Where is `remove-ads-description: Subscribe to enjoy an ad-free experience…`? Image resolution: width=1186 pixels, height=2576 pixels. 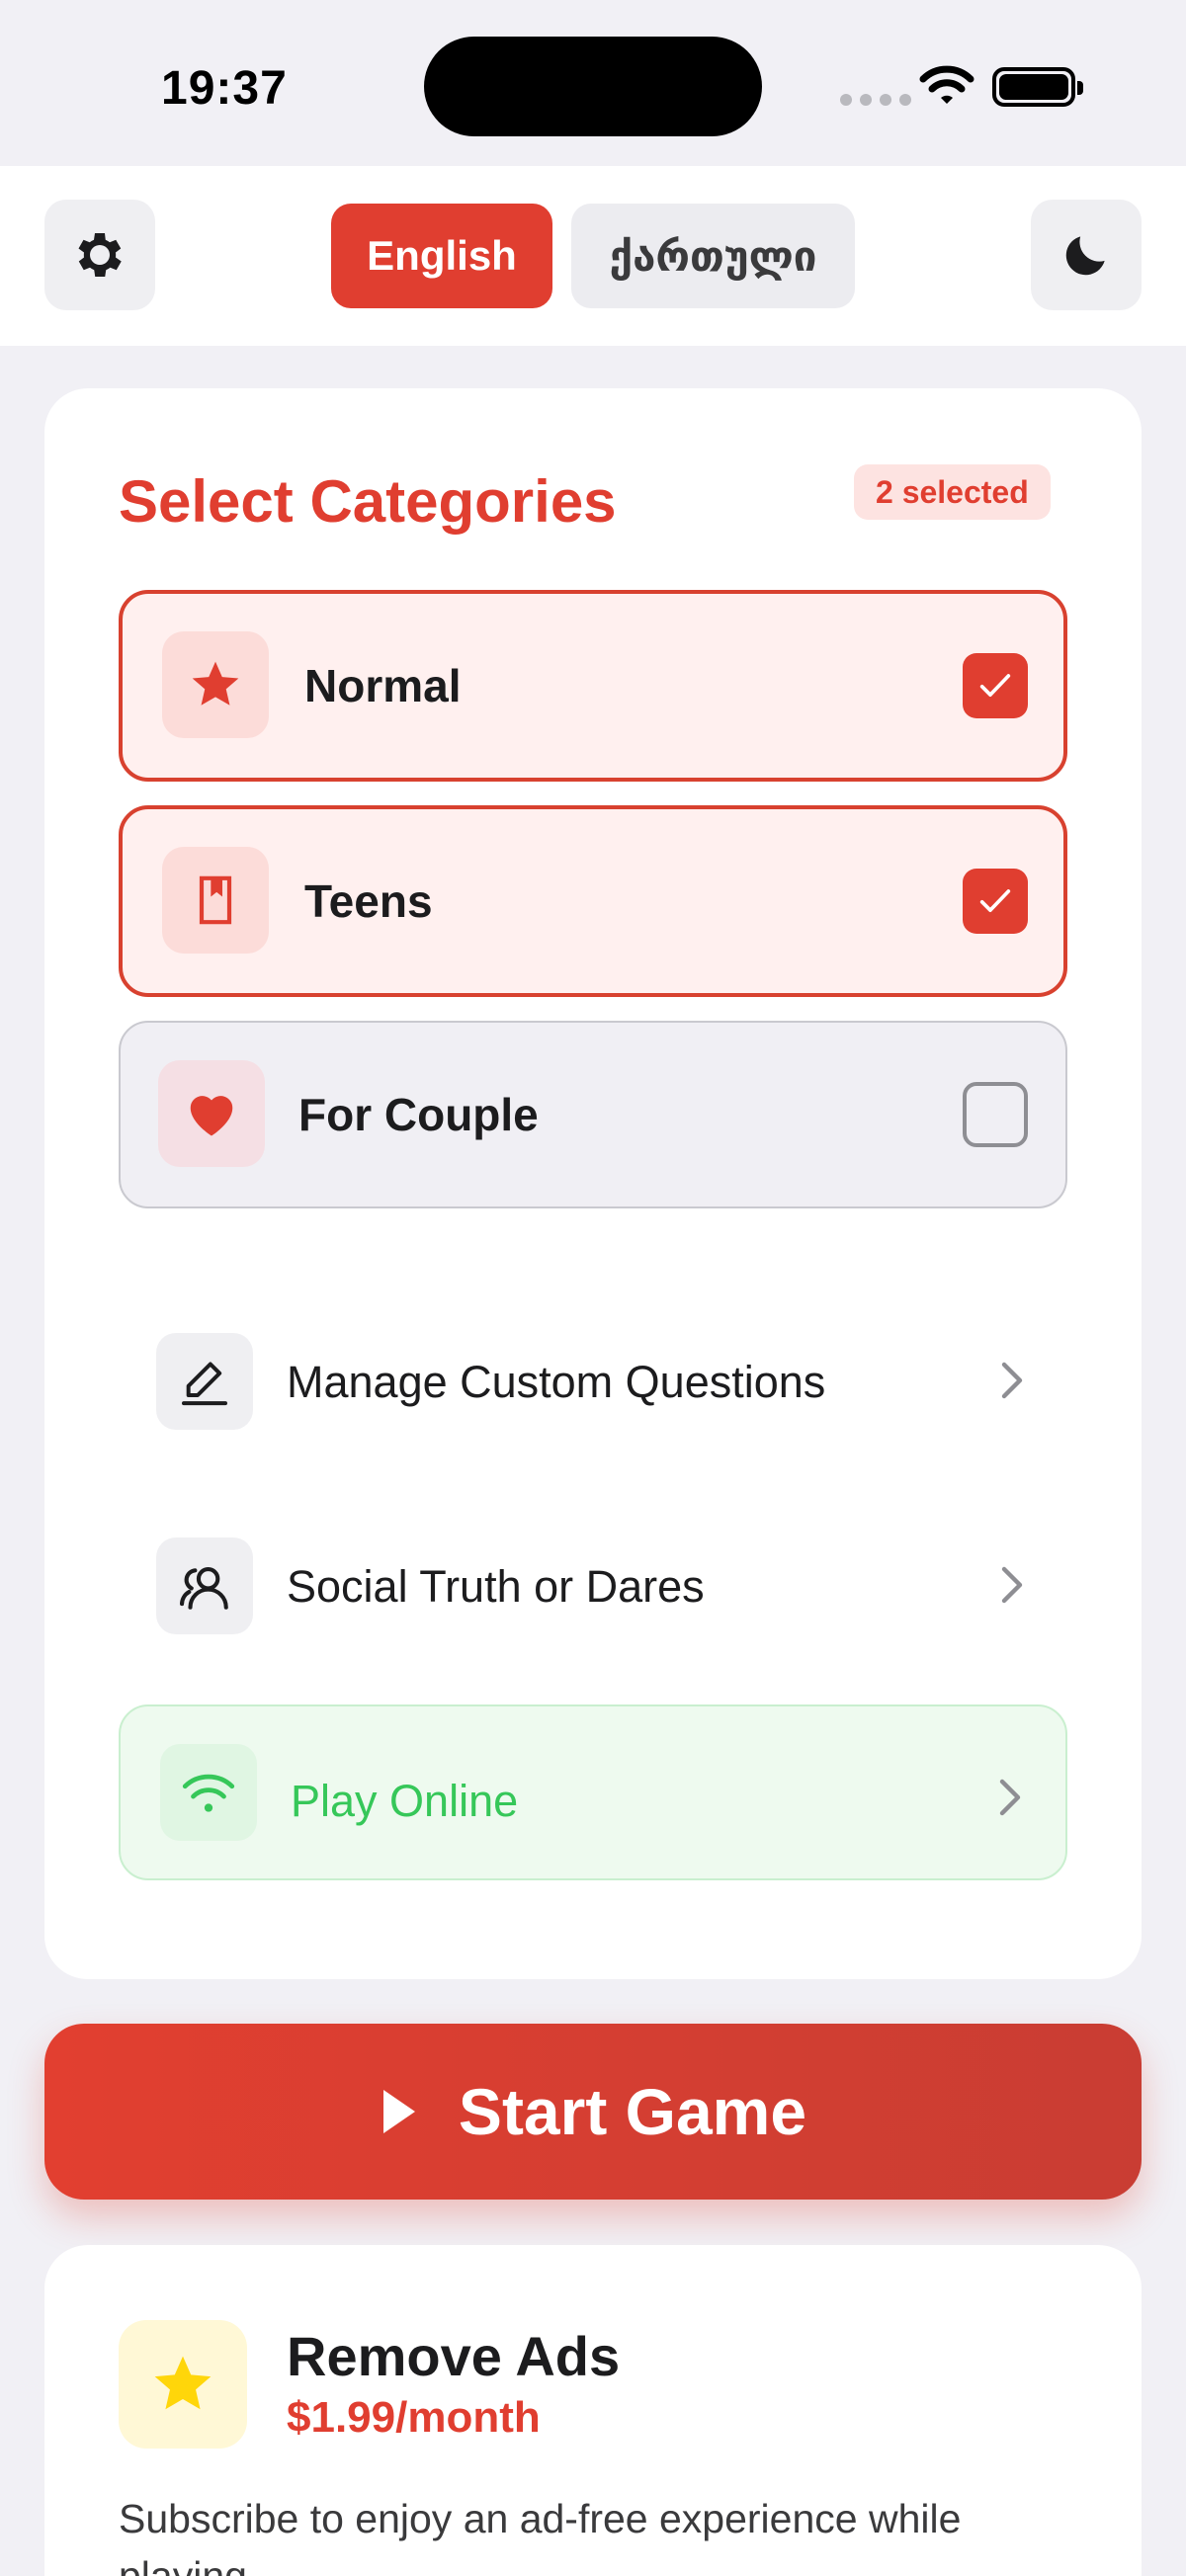 remove-ads-description: Subscribe to enjoy an ad-free experience… is located at coordinates (540, 2536).